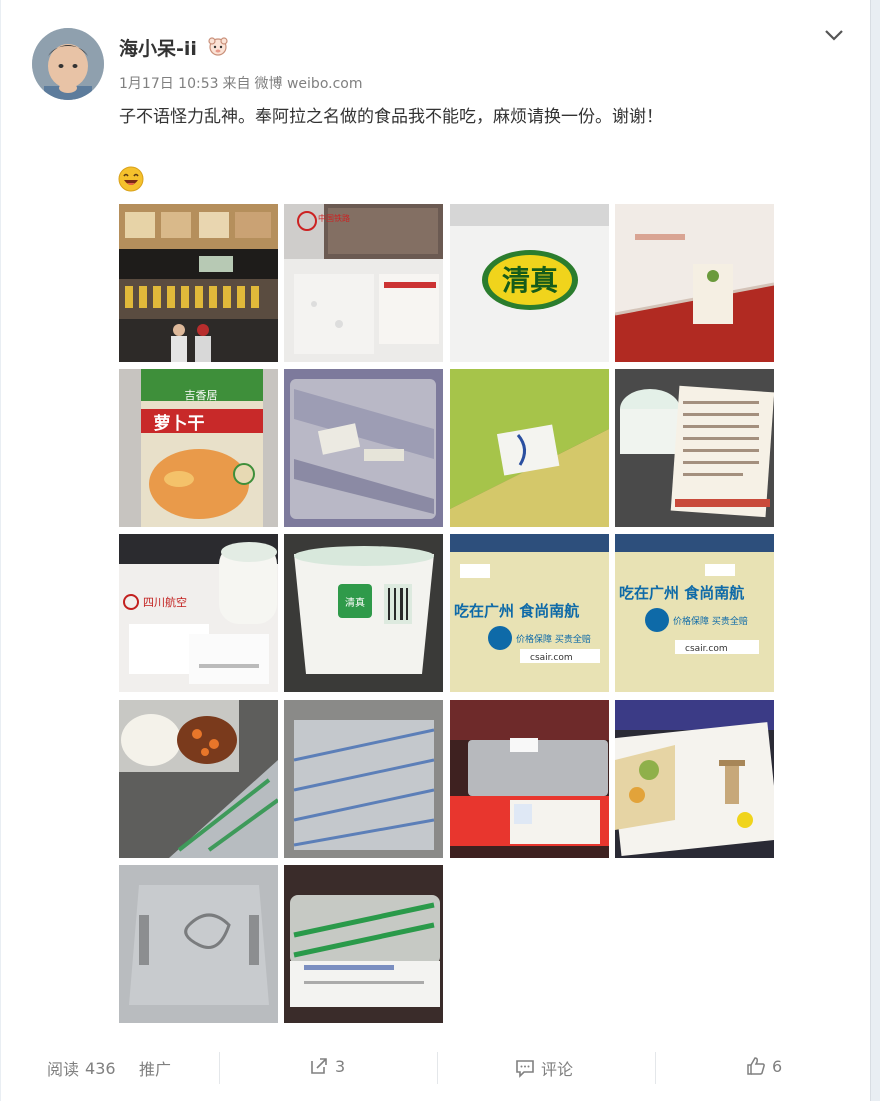 The width and height of the screenshot is (880, 1101). Describe the element at coordinates (529, 779) in the screenshot. I see `photo-red-foil-box` at that location.